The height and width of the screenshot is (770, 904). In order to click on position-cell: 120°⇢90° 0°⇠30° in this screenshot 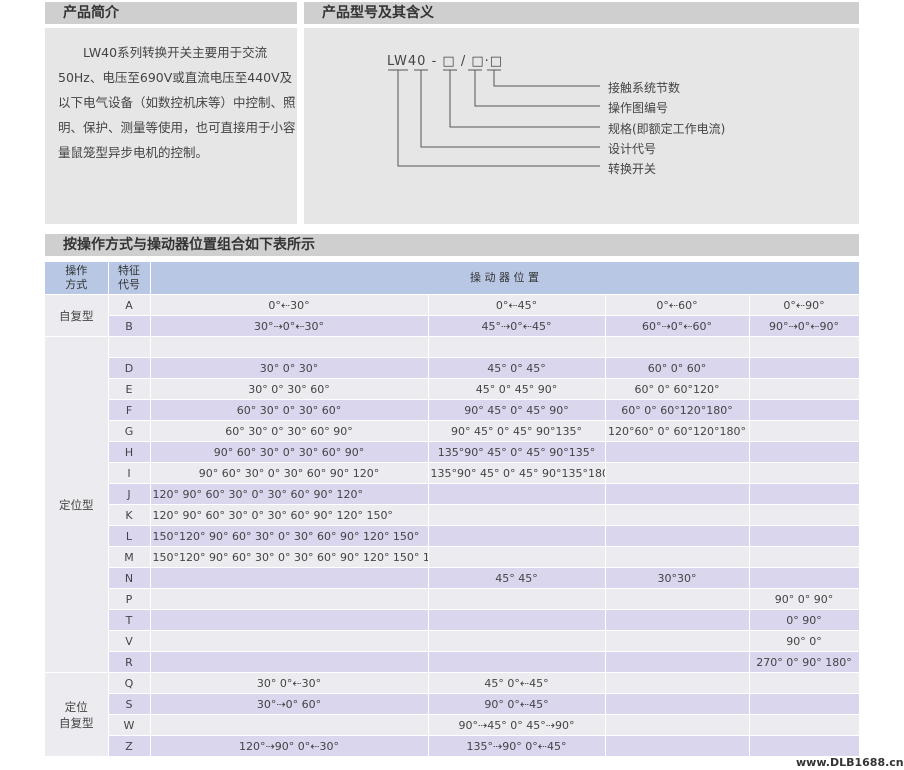, I will do `click(289, 746)`.